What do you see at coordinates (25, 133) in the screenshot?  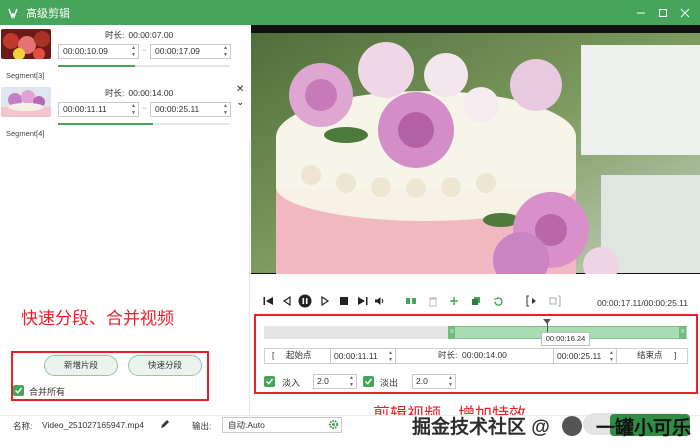 I see `segment-name: Segment[4]` at bounding box center [25, 133].